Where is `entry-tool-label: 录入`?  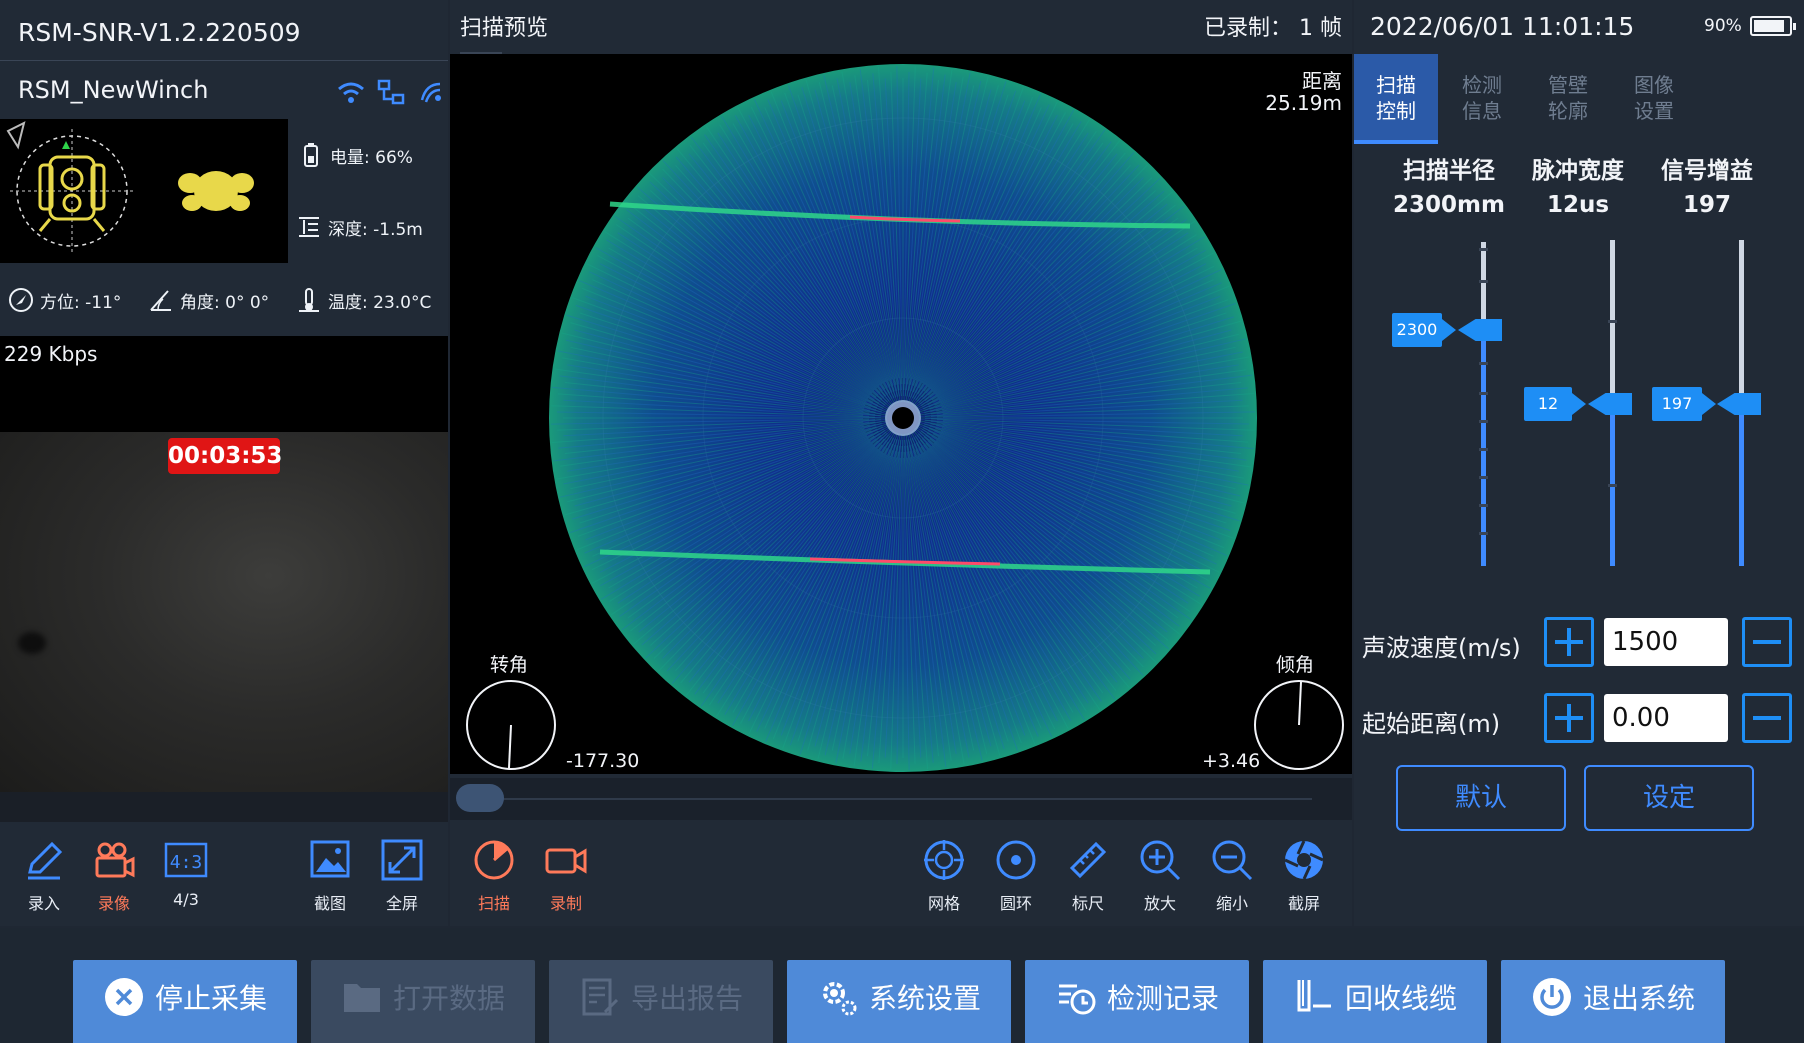 entry-tool-label: 录入 is located at coordinates (43, 903).